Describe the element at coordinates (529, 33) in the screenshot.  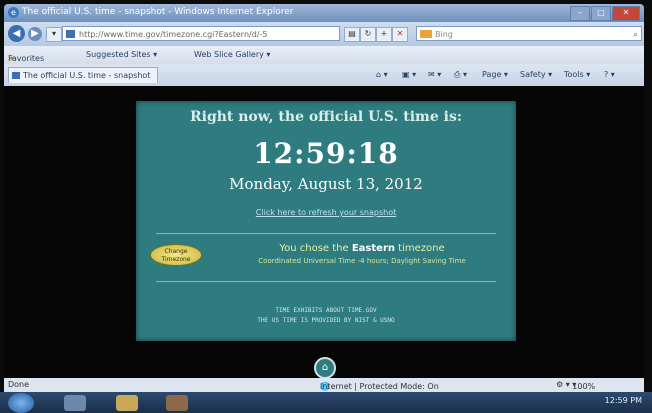
I see `search-input: Bing ⌕` at that location.